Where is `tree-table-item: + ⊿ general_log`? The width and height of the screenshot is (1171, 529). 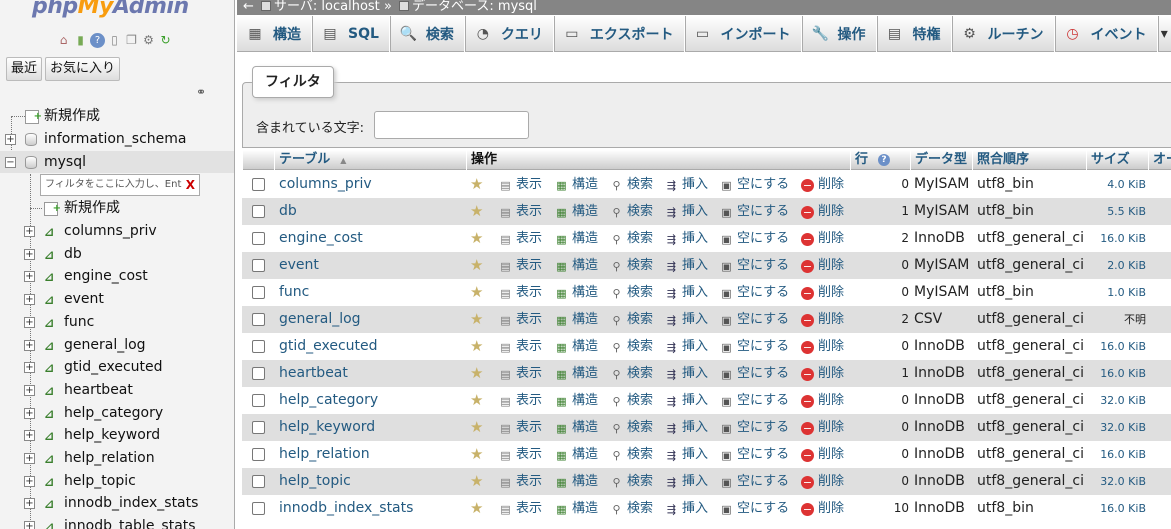 tree-table-item: + ⊿ general_log is located at coordinates (117, 345).